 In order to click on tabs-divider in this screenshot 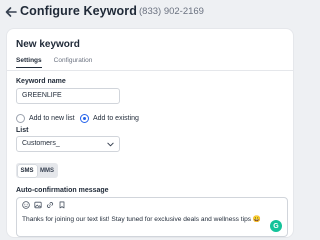, I will do `click(150, 70)`.